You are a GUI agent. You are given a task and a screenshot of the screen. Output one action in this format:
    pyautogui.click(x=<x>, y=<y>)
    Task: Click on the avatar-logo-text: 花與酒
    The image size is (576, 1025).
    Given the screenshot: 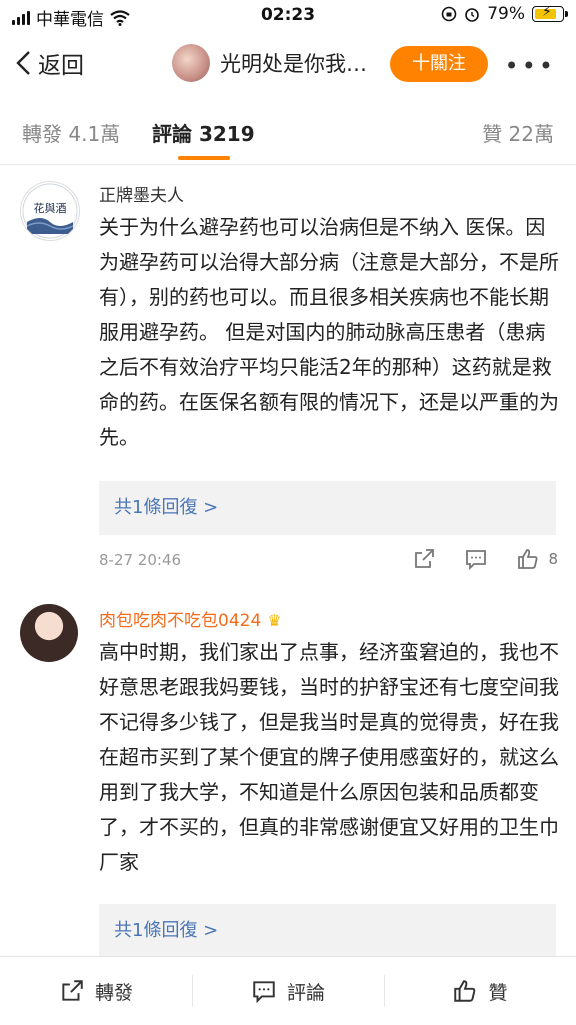 What is the action you would take?
    pyautogui.click(x=50, y=208)
    